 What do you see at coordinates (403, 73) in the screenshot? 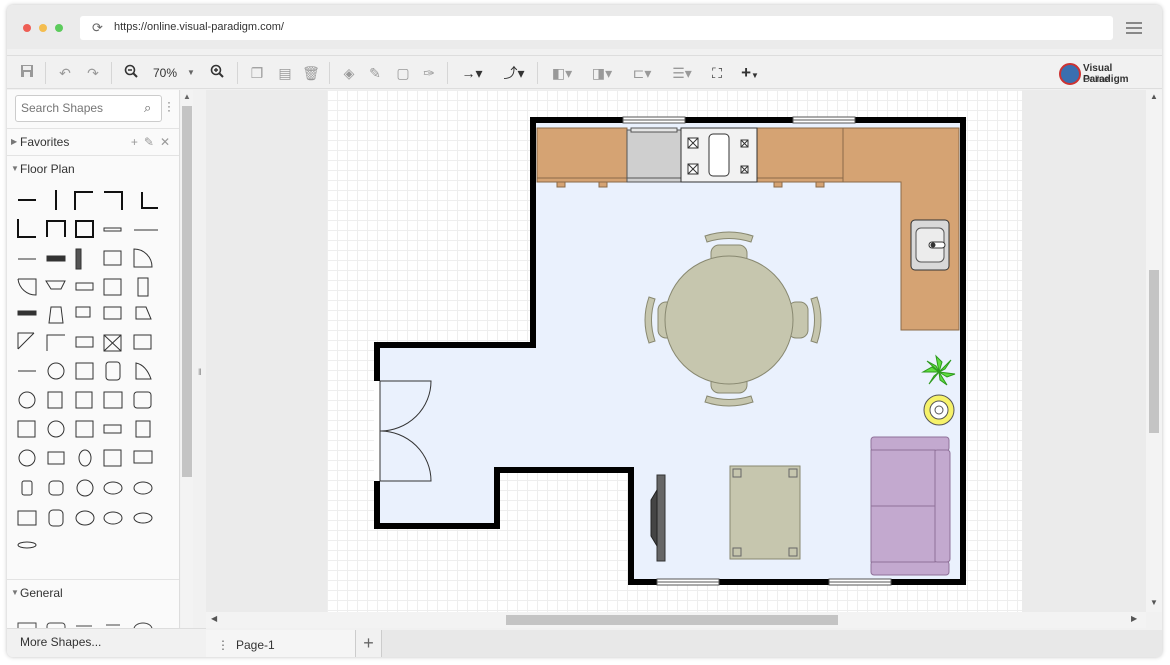
I see `shadow-icon: ▢` at bounding box center [403, 73].